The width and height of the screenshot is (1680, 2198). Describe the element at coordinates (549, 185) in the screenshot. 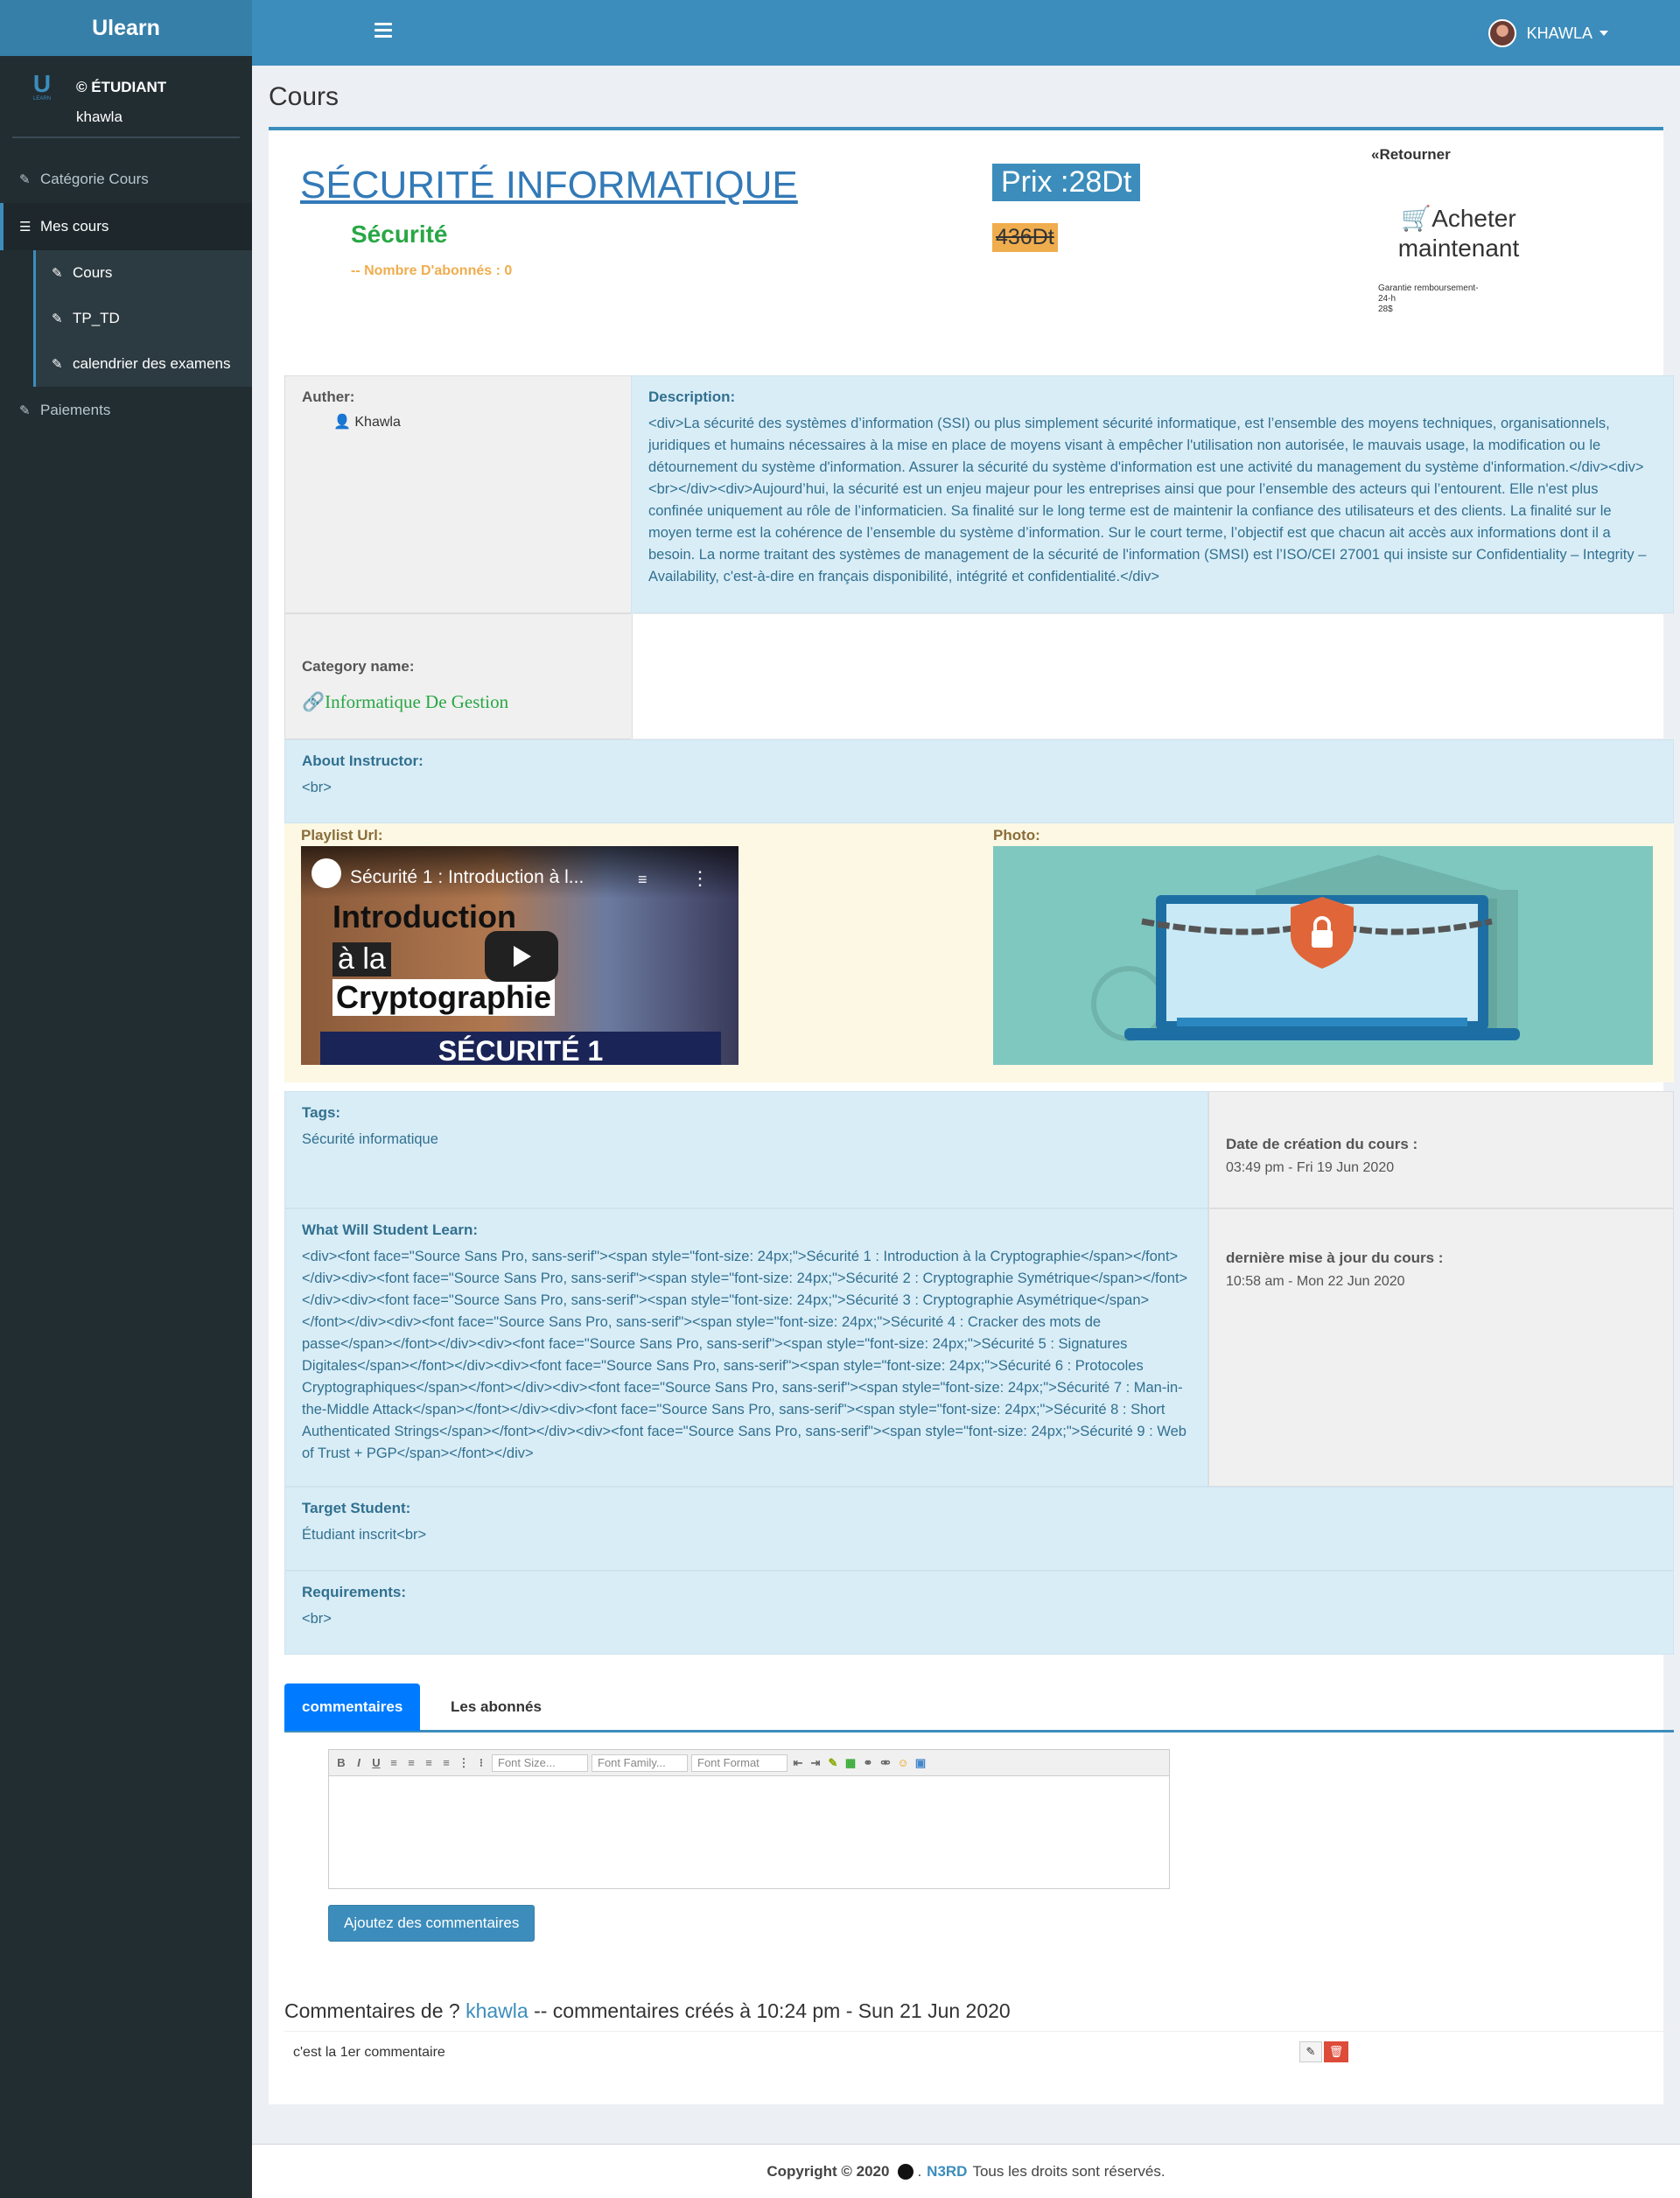

I see `course-title-link: SÉCURITÉ INFORMATIQUE` at that location.